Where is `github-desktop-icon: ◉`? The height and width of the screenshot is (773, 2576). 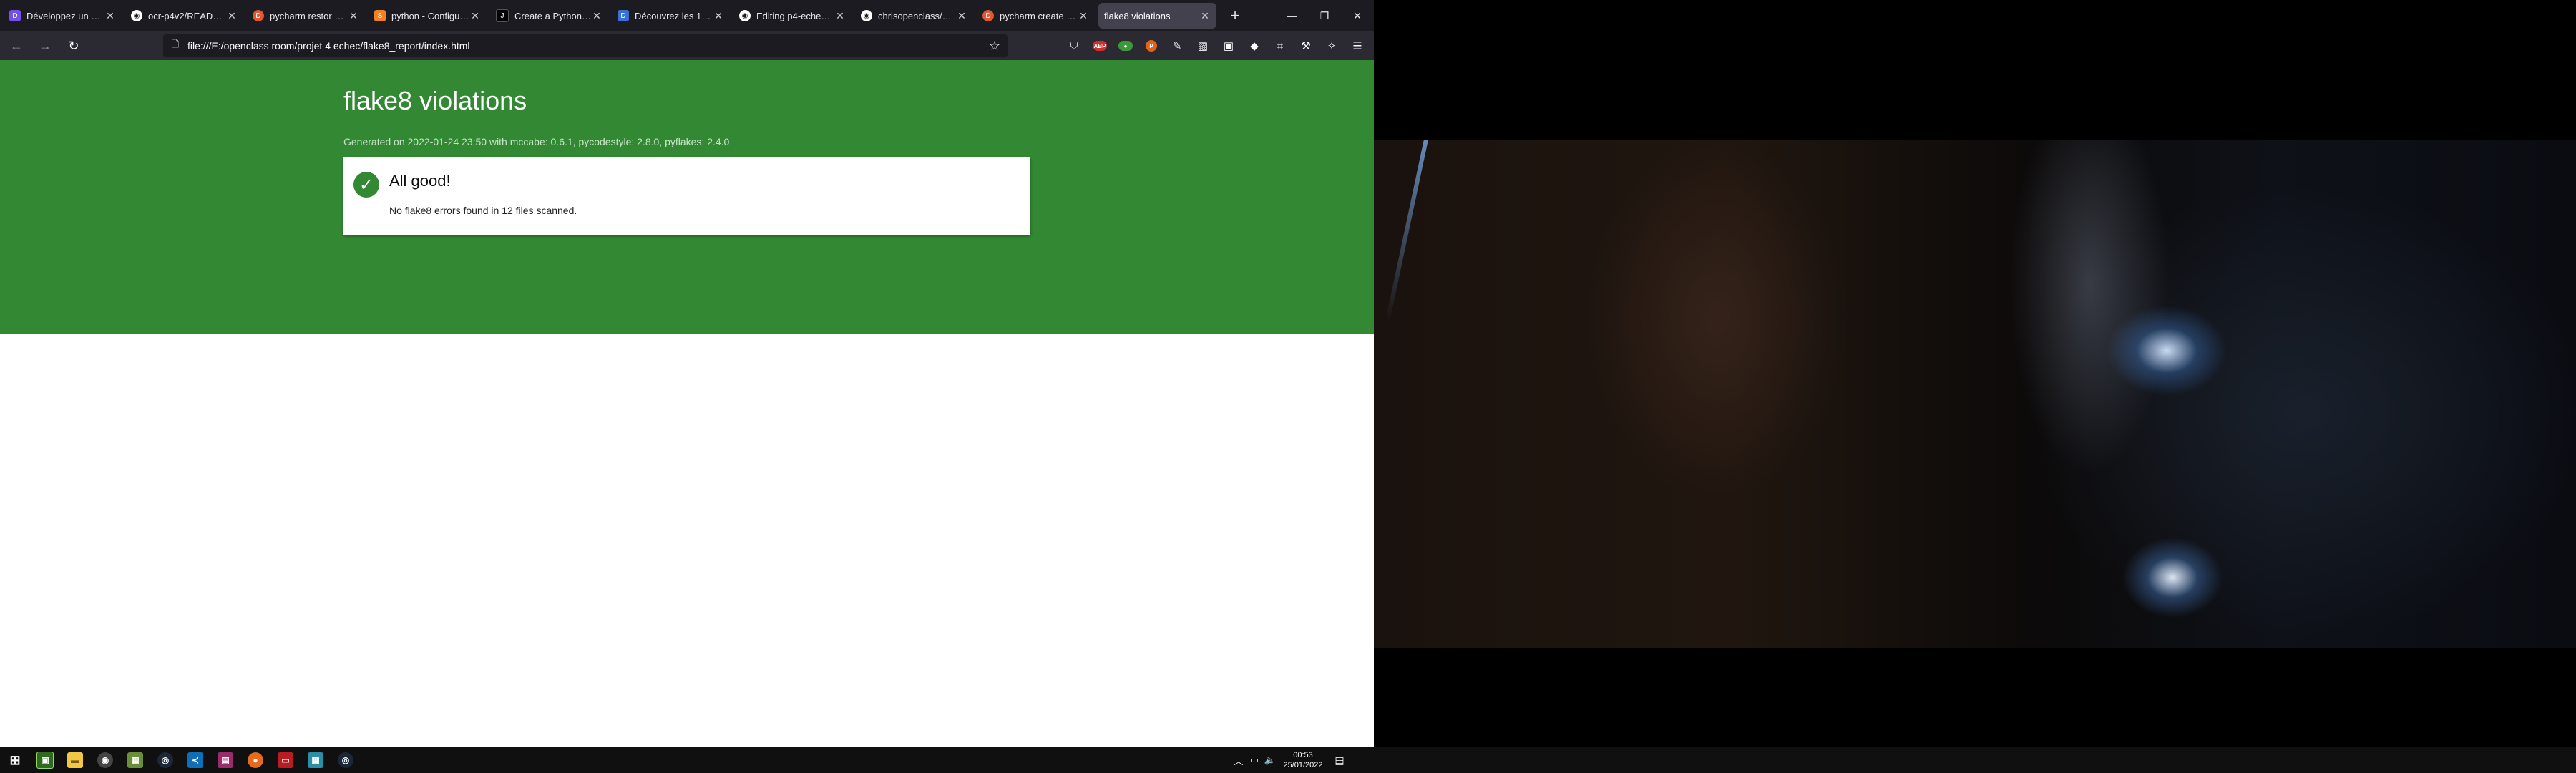
github-desktop-icon: ◉ is located at coordinates (105, 760).